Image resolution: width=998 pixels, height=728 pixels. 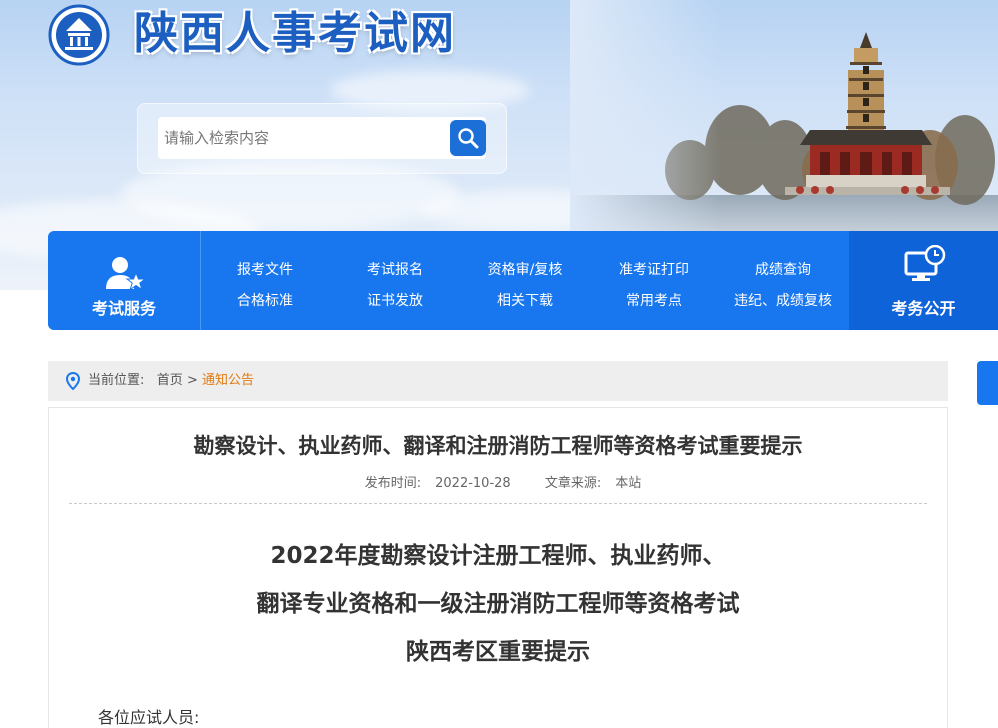 I want to click on search-icon, so click(x=468, y=138).